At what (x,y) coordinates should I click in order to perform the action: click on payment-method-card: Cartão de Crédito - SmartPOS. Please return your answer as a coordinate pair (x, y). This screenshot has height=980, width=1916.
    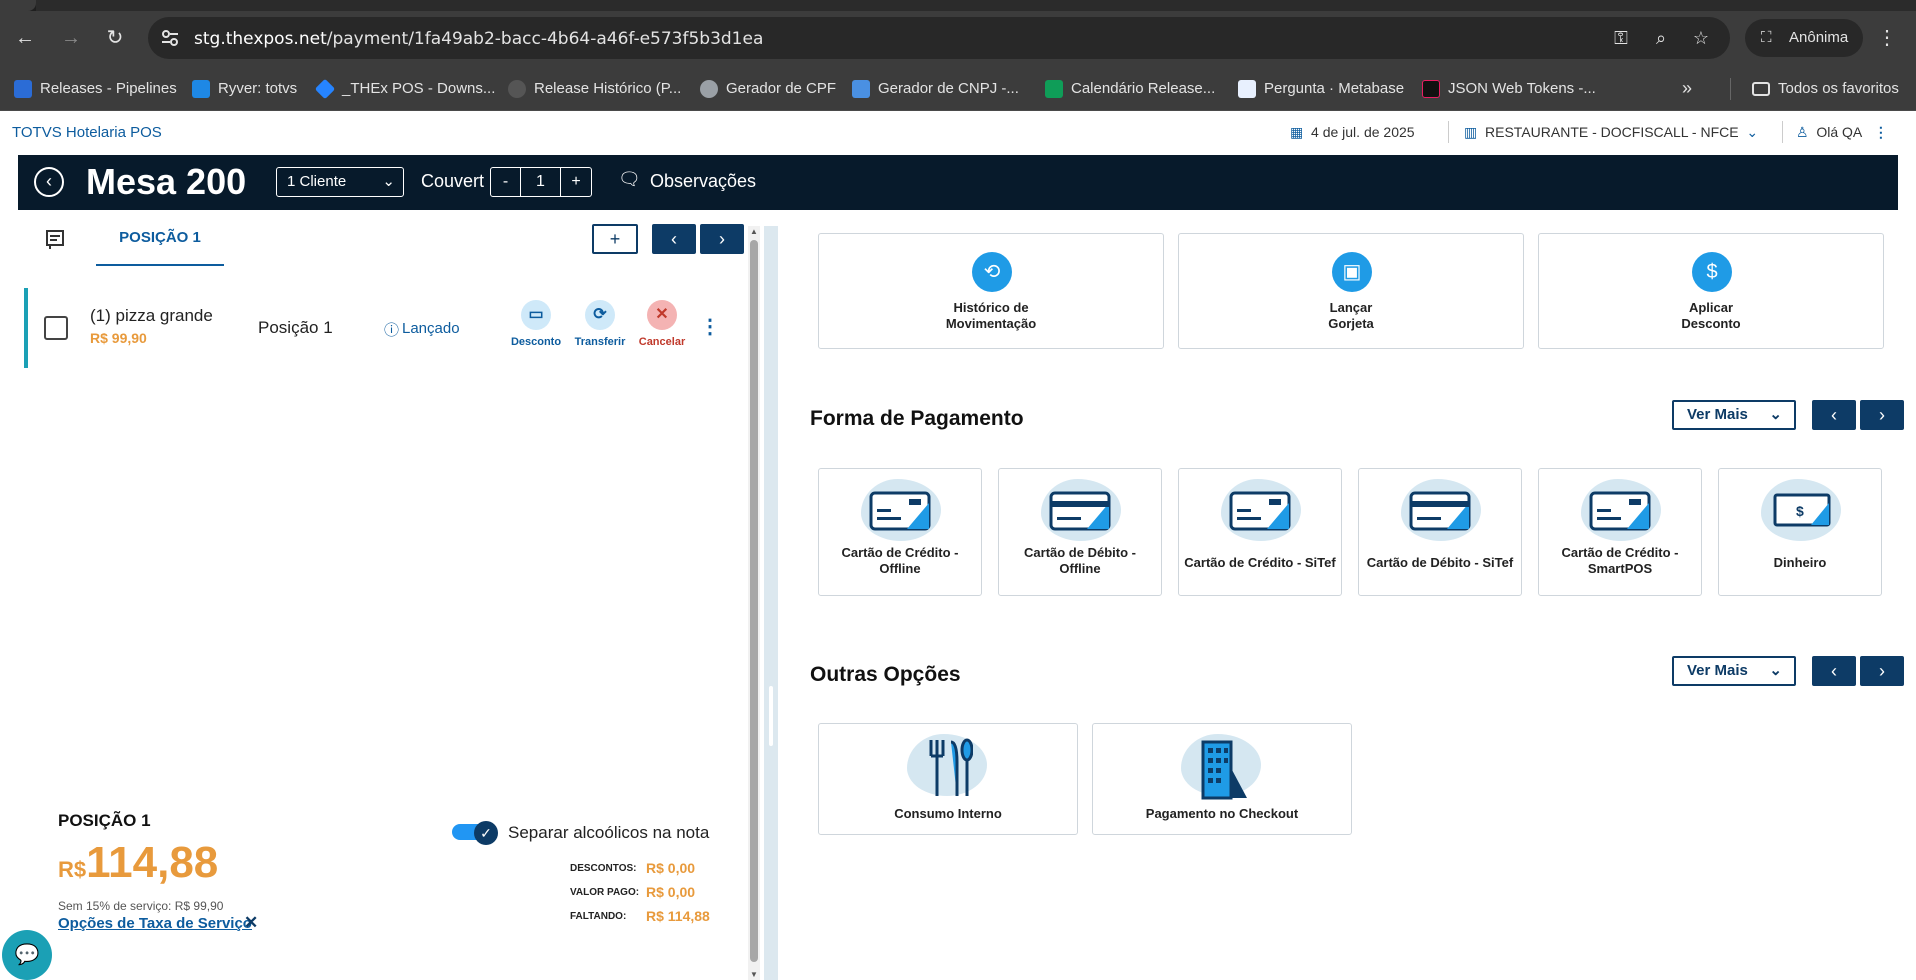
    Looking at the image, I should click on (1620, 532).